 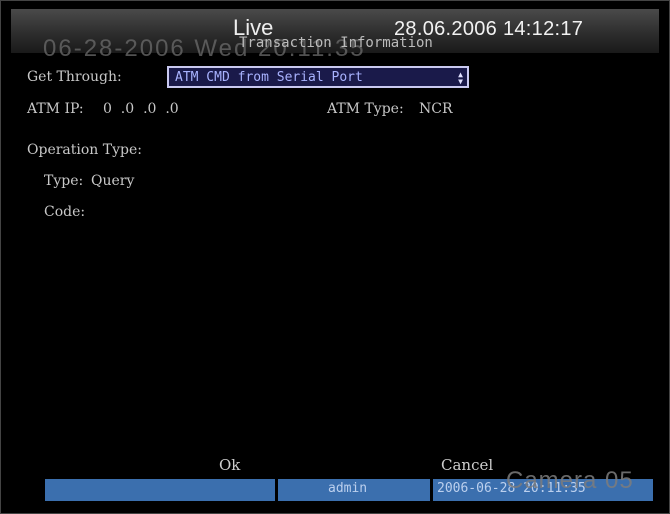 What do you see at coordinates (269, 77) in the screenshot?
I see `get-through-value: ATM CMD from Serial Port` at bounding box center [269, 77].